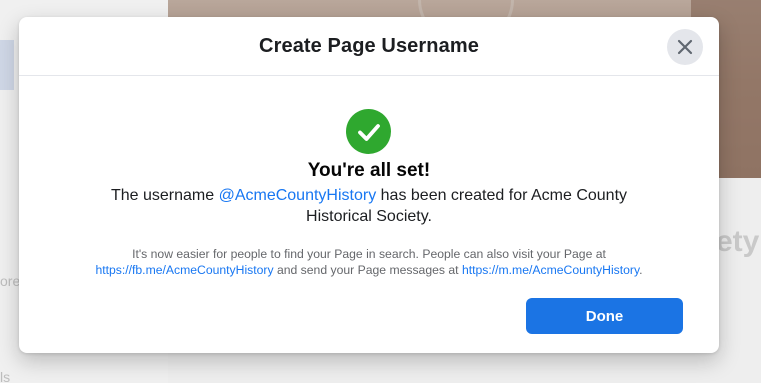  I want to click on fb-me-link: https://fb.me/AcmeCountyHistory, so click(184, 270).